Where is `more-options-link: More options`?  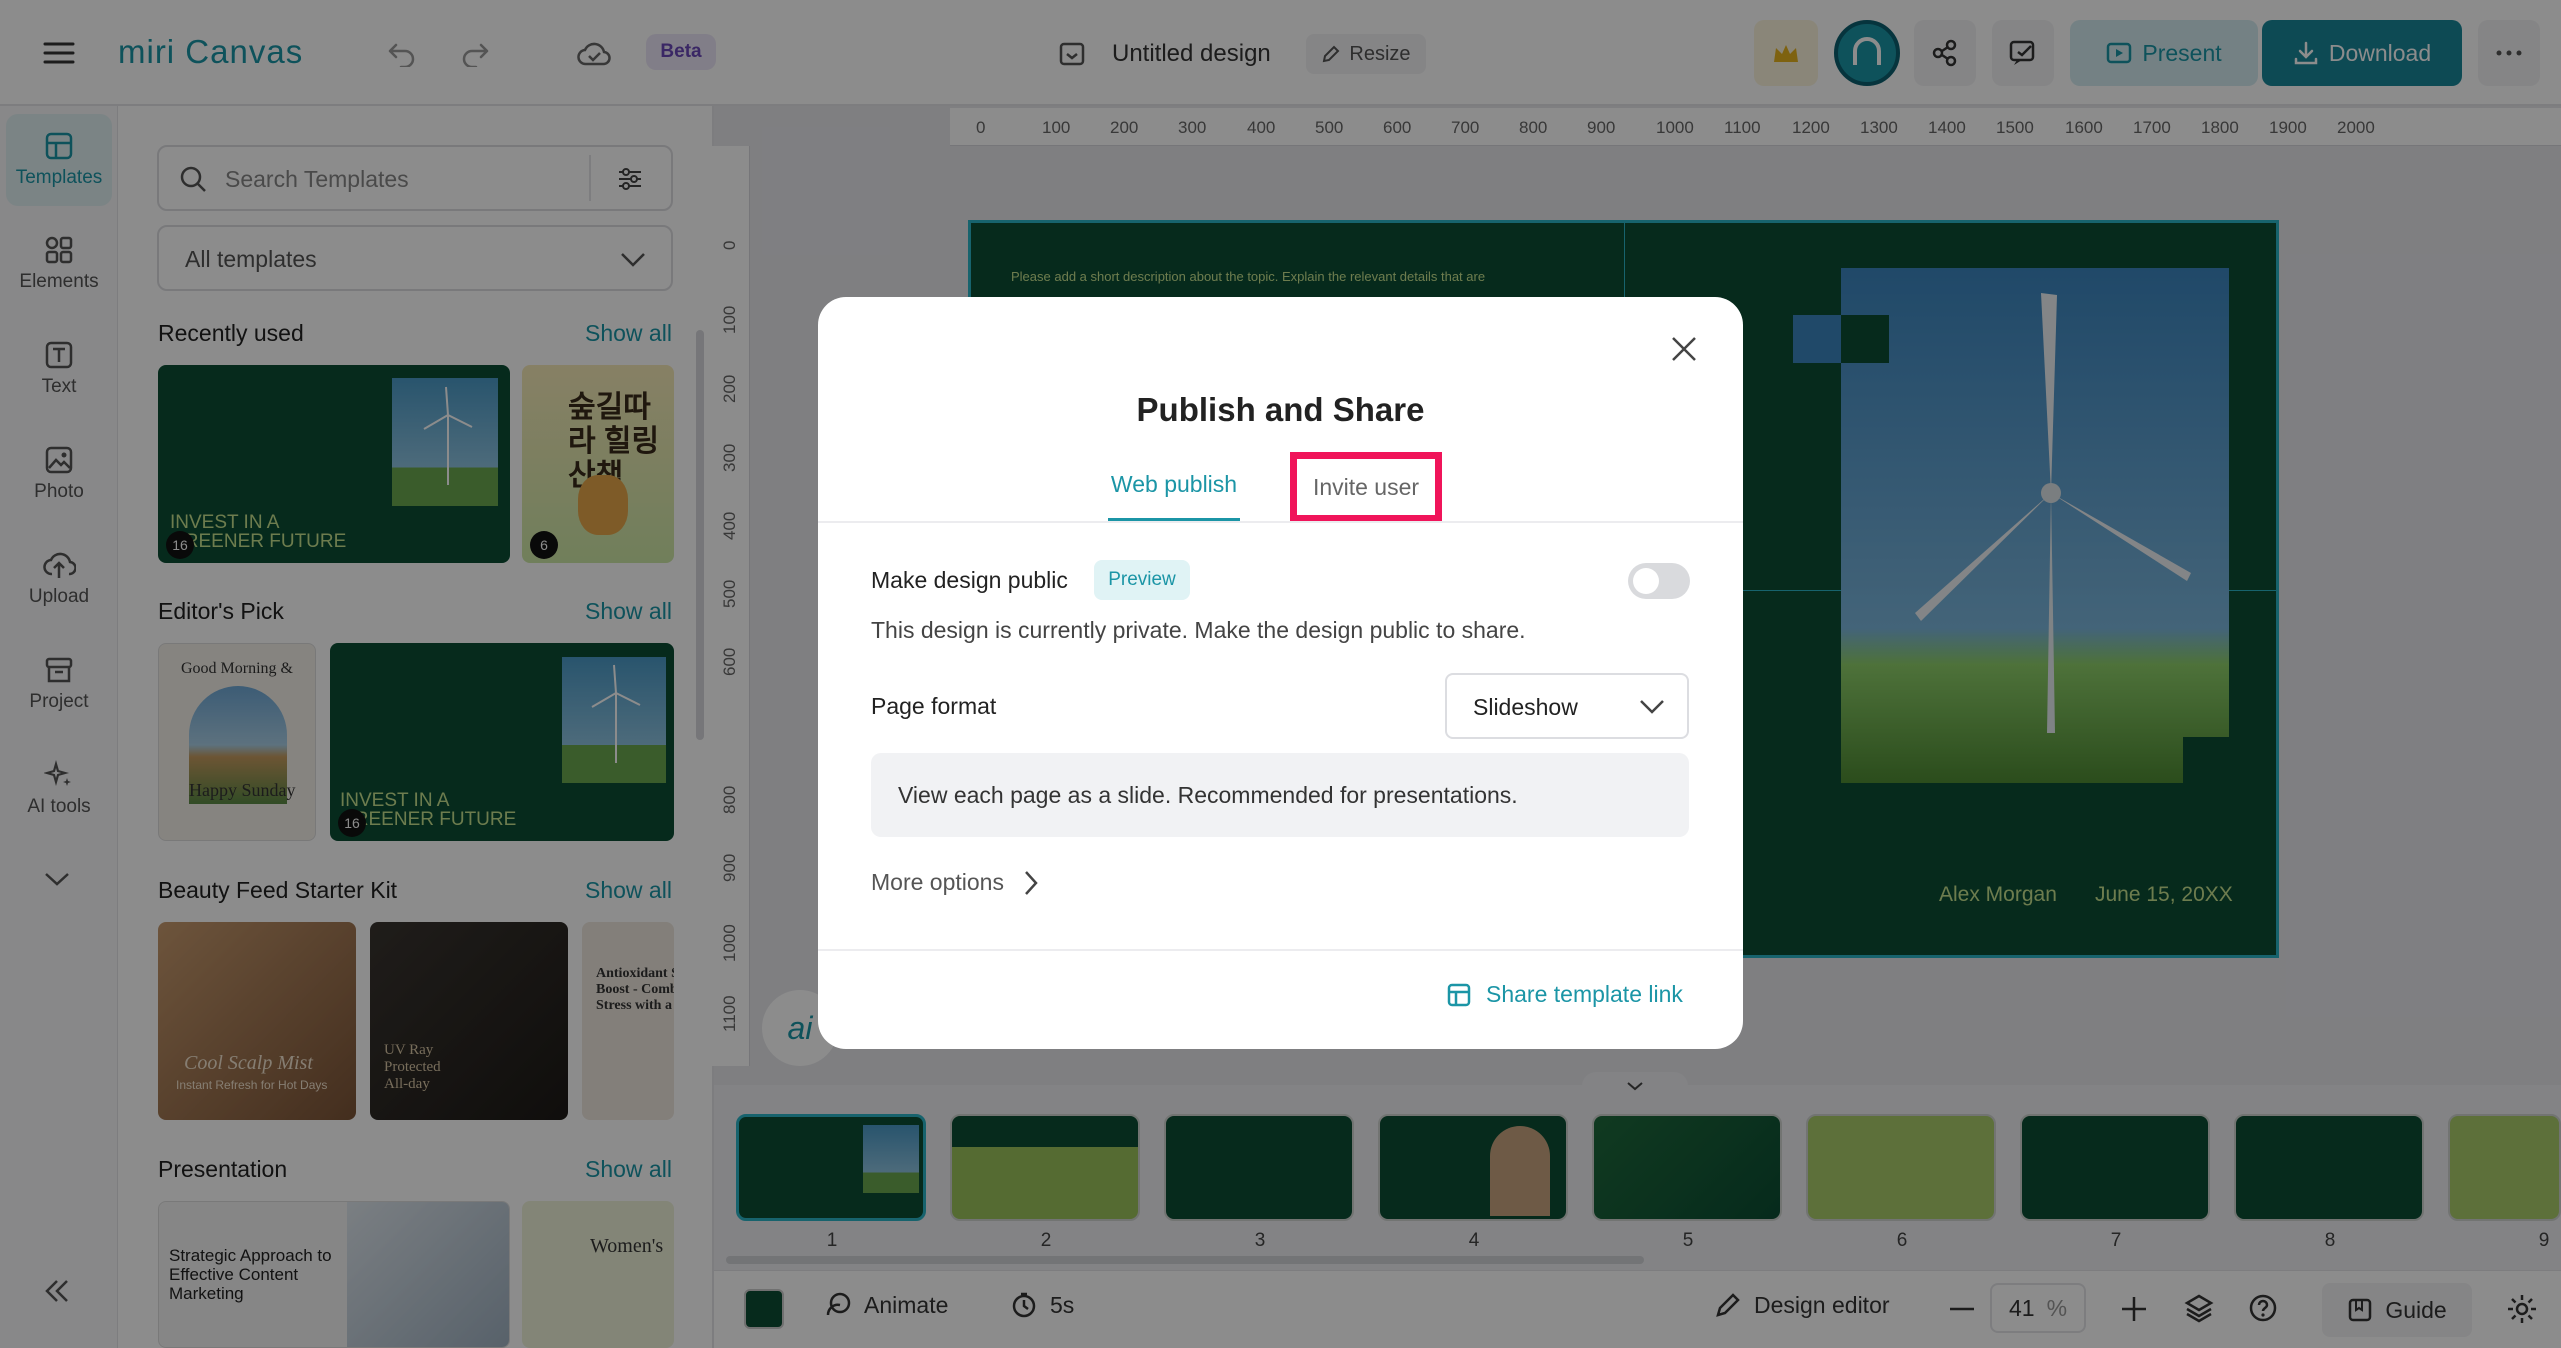
more-options-link: More options is located at coordinates (954, 882).